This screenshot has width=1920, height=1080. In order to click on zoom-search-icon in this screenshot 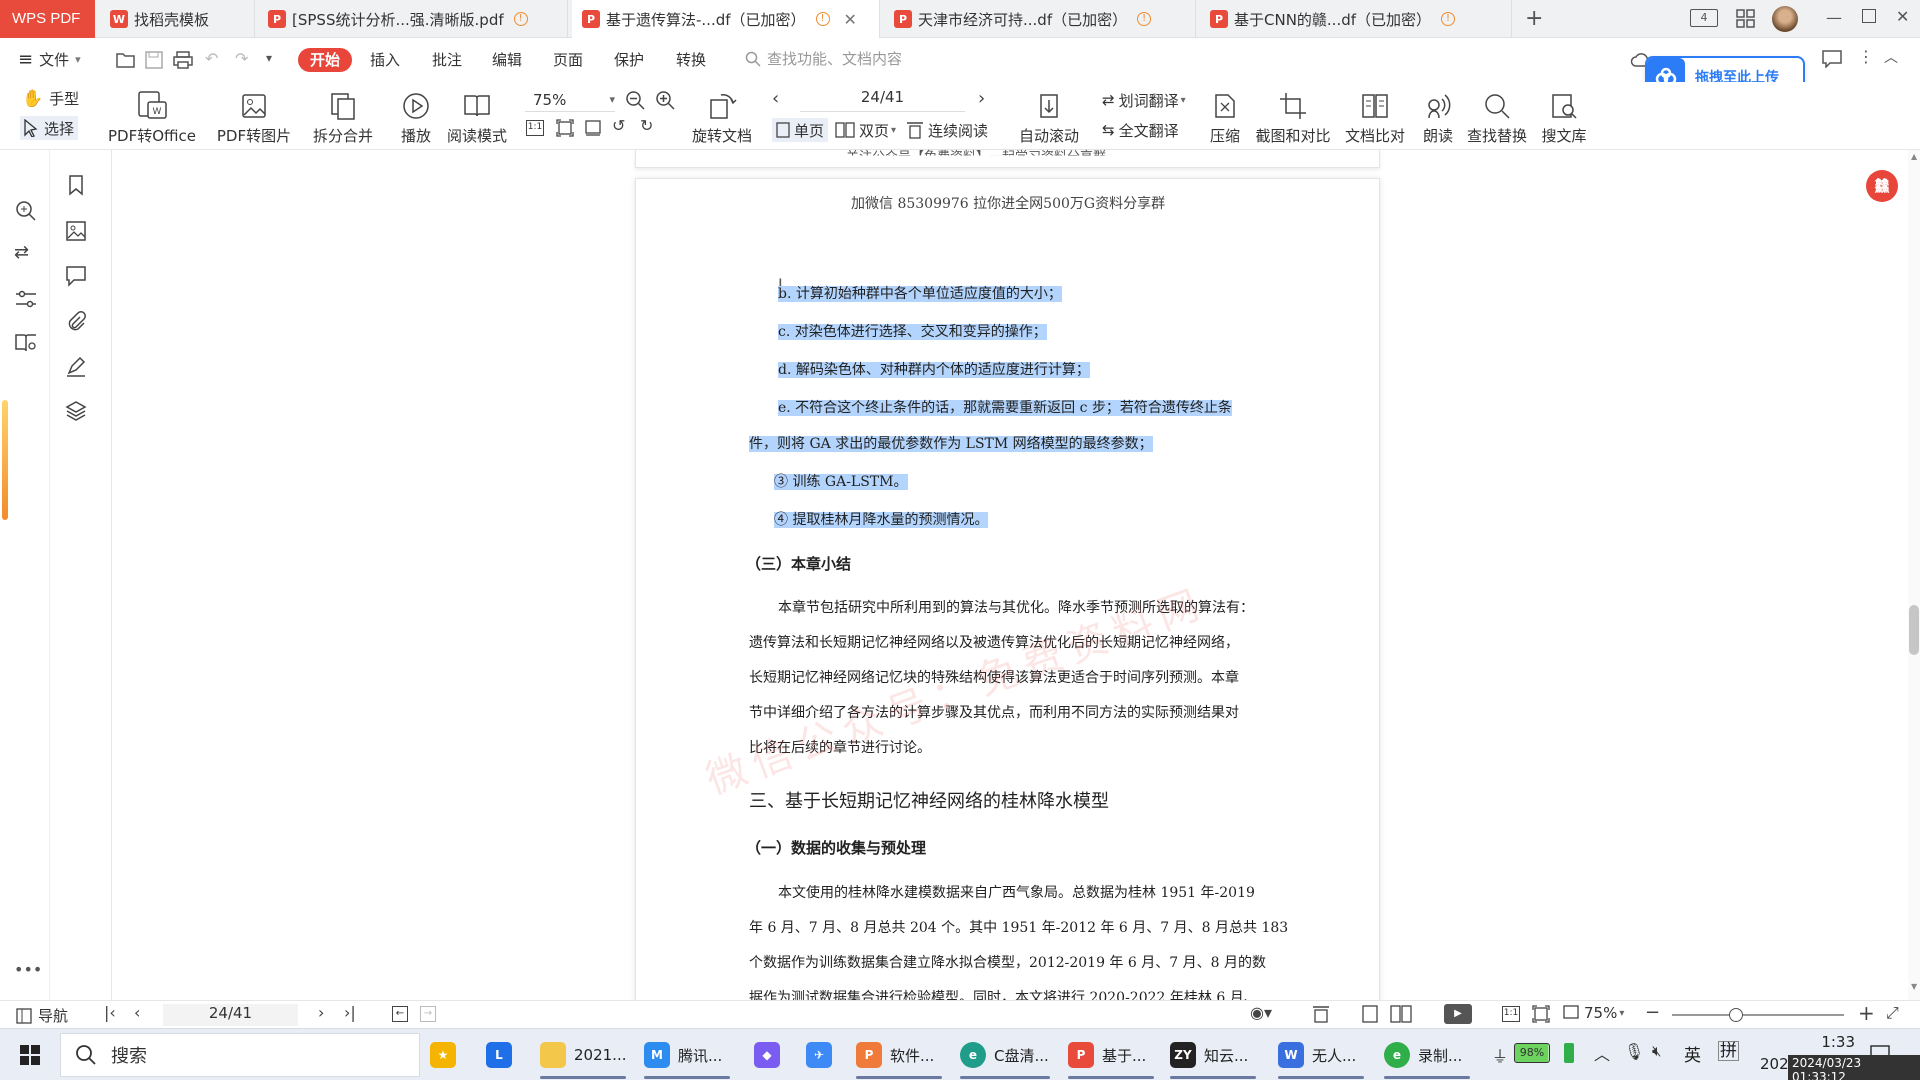, I will do `click(26, 211)`.